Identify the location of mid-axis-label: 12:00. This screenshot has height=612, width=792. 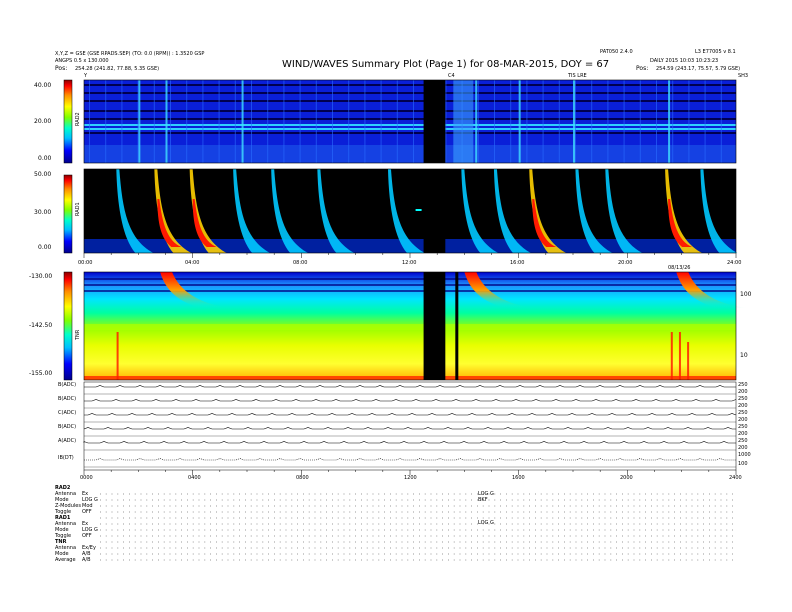
(409, 263).